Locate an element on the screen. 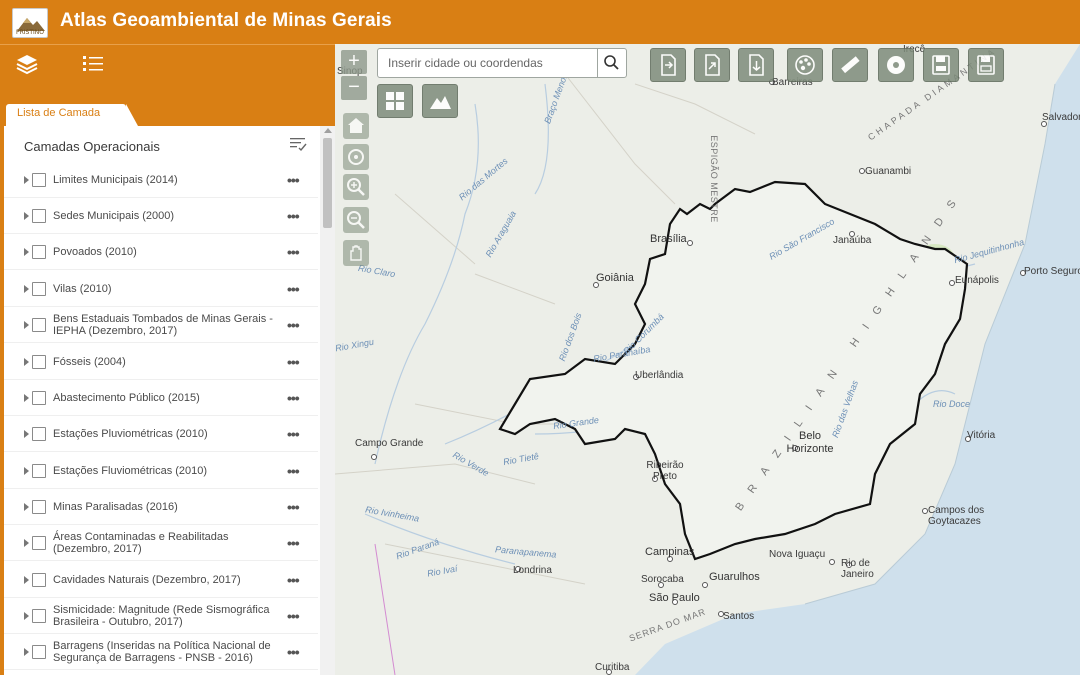 This screenshot has width=1080, height=675. document-download-icon is located at coordinates (756, 65).